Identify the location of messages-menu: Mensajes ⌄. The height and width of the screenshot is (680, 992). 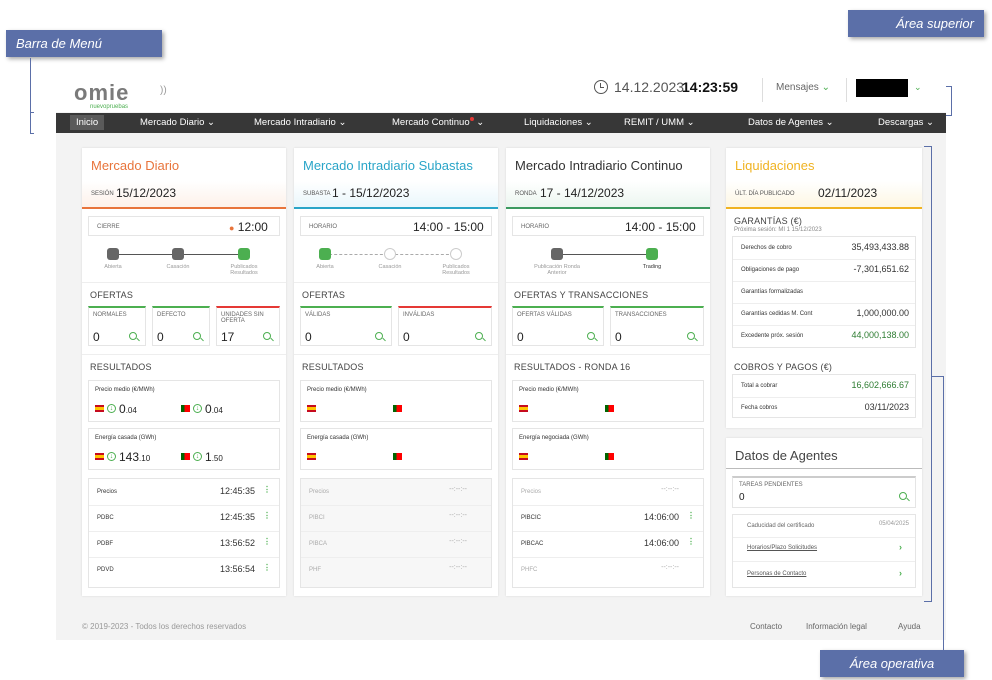
(803, 87).